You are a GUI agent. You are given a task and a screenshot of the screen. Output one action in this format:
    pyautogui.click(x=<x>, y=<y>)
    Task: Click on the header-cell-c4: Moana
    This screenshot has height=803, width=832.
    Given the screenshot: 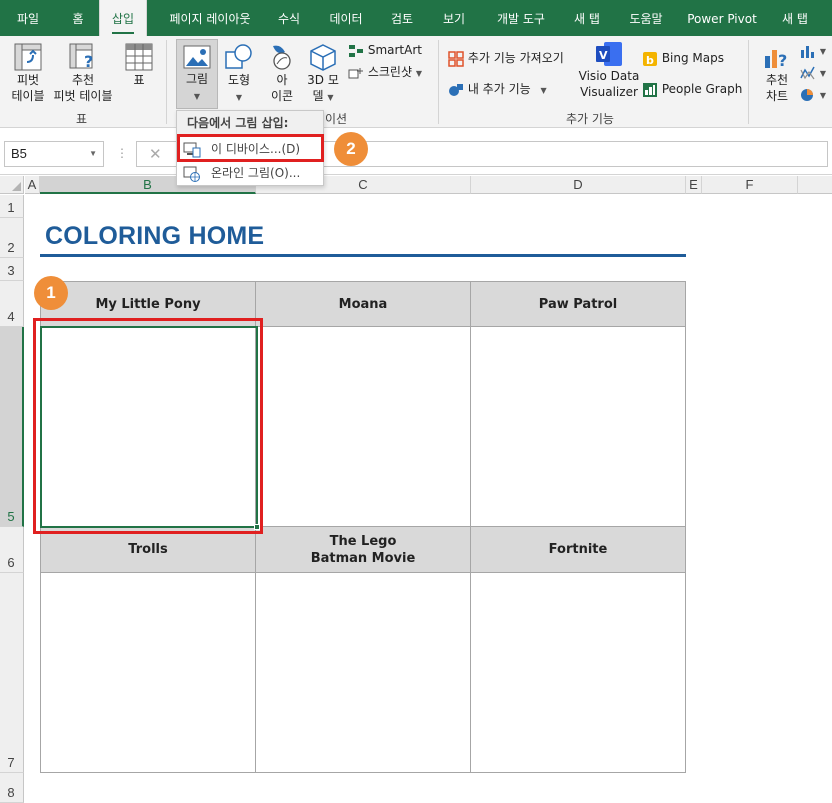 What is the action you would take?
    pyautogui.click(x=363, y=304)
    